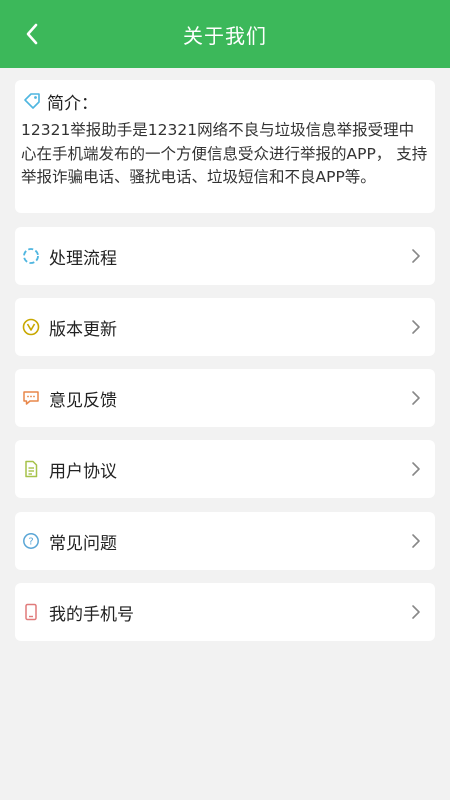  Describe the element at coordinates (31, 327) in the screenshot. I see `version-v-icon` at that location.